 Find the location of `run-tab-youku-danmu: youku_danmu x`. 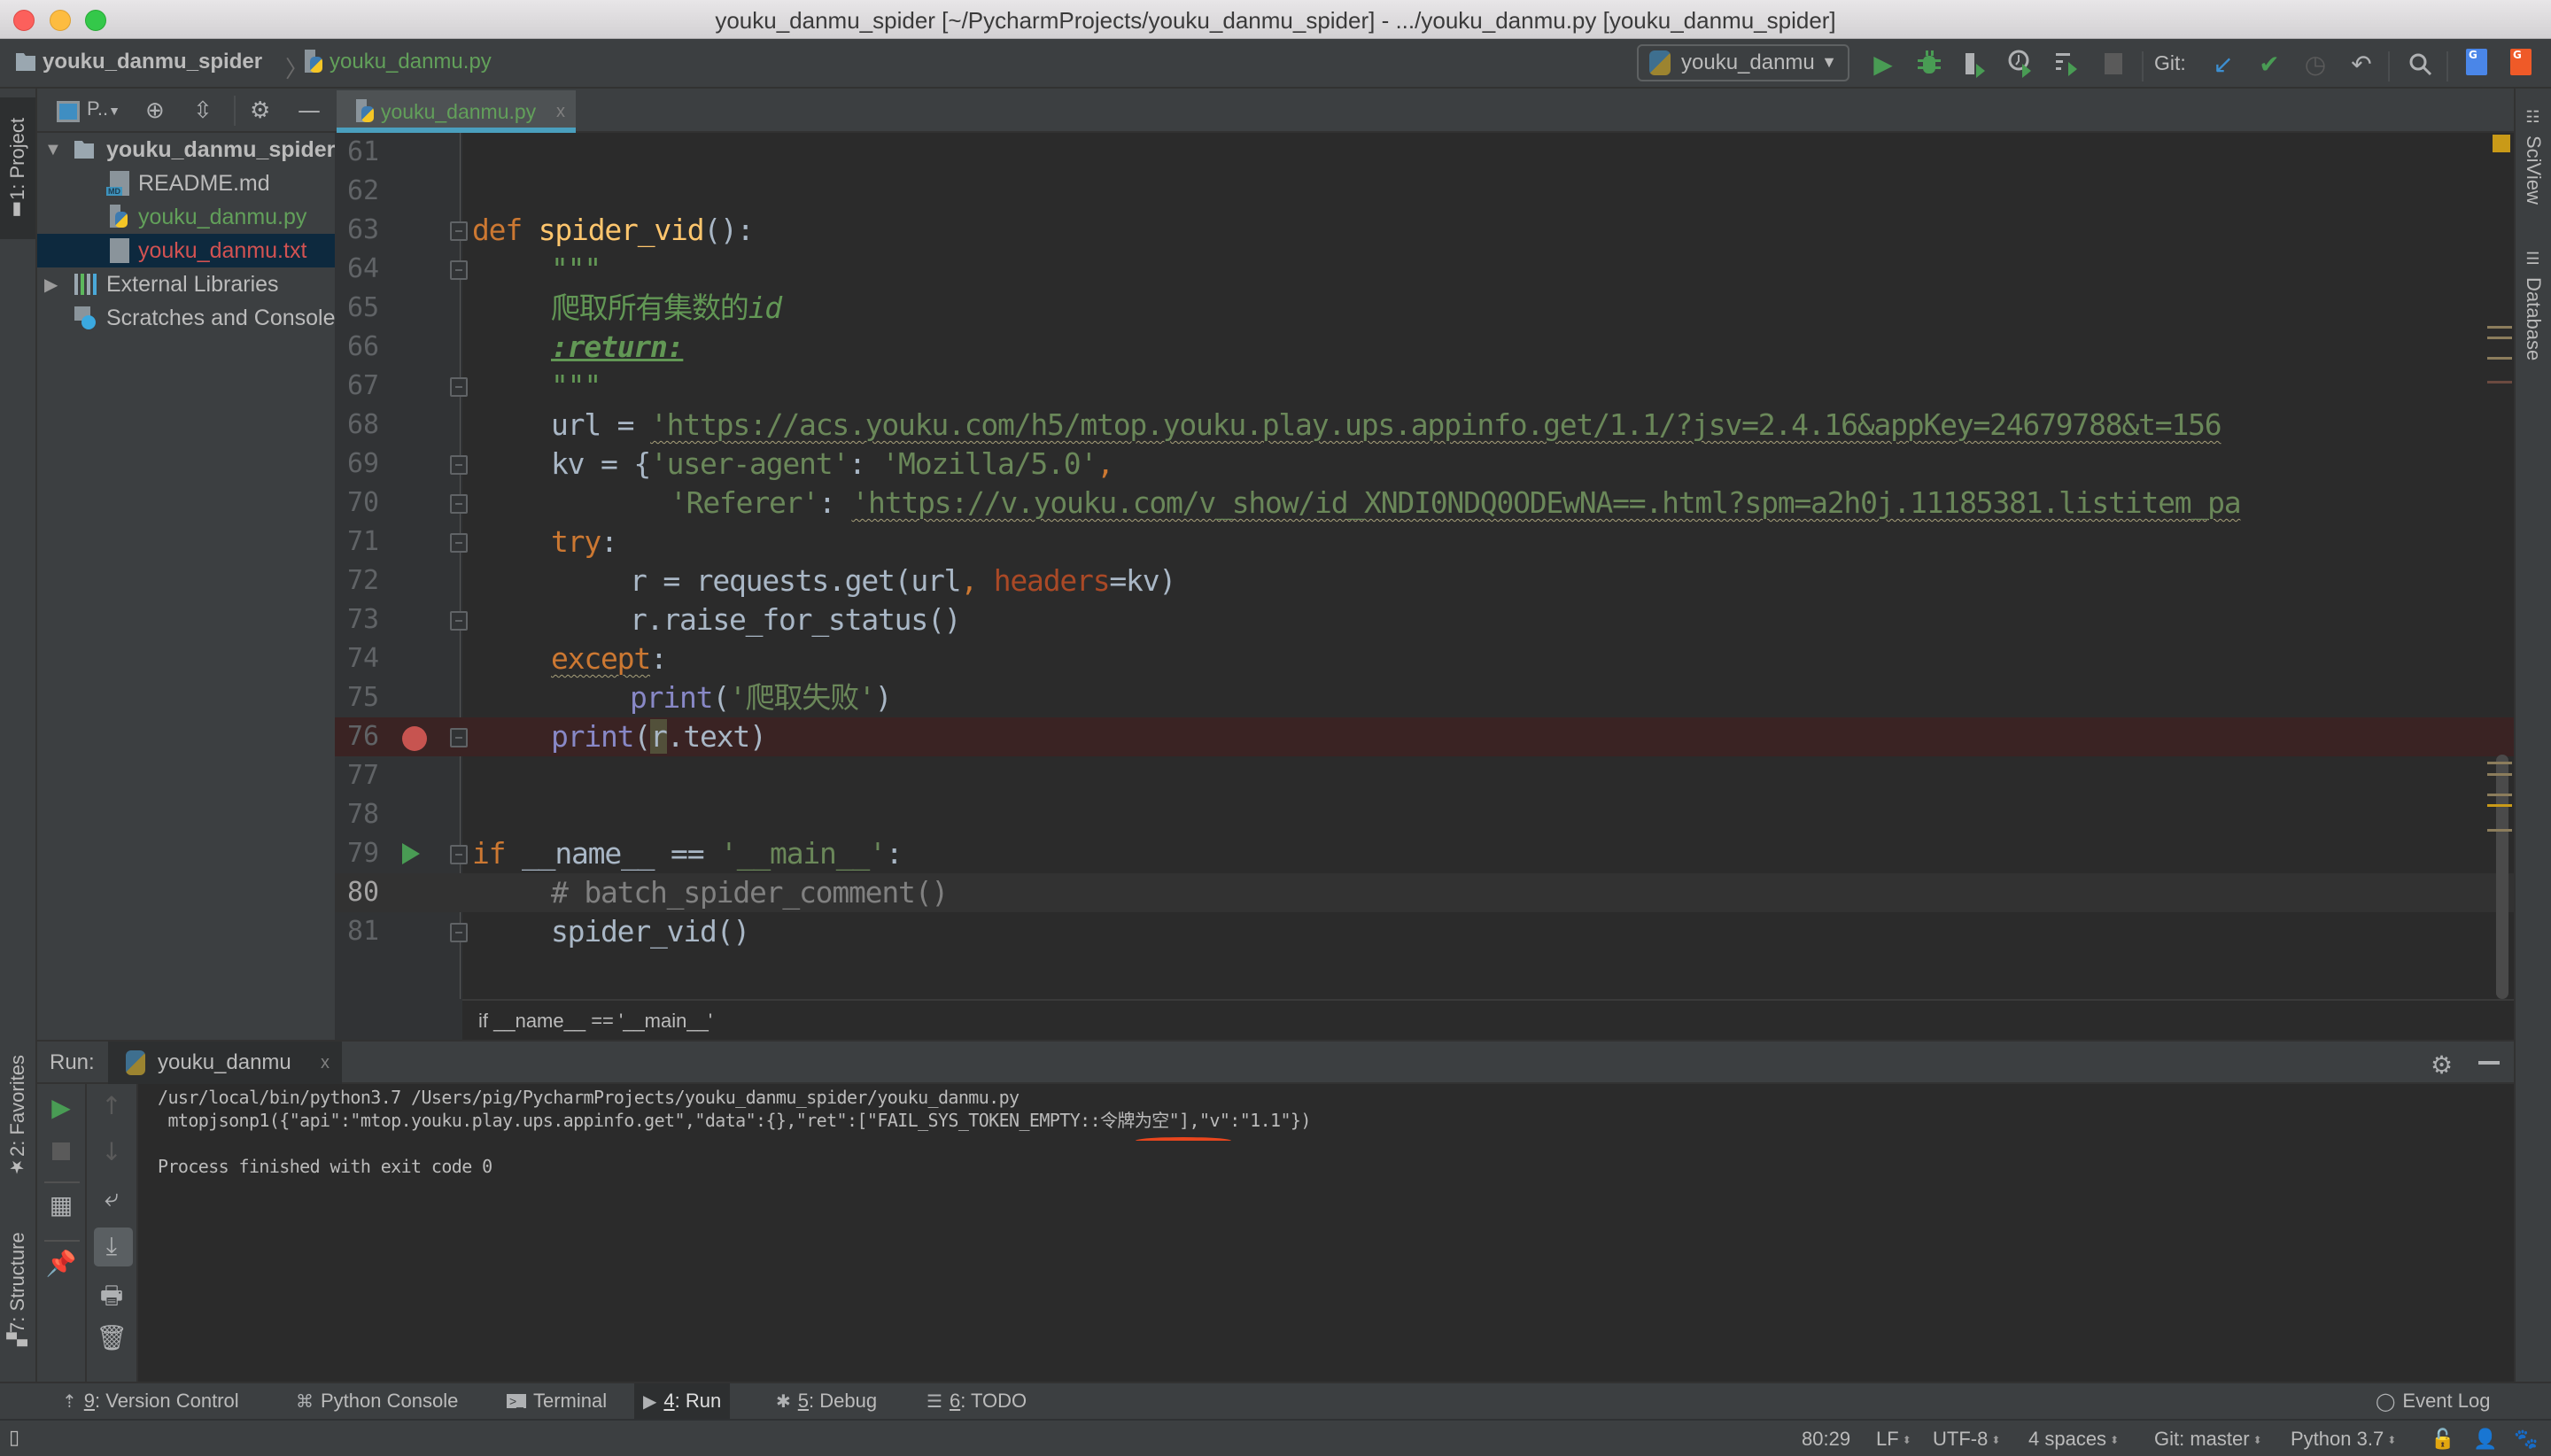

run-tab-youku-danmu: youku_danmu x is located at coordinates (225, 1063).